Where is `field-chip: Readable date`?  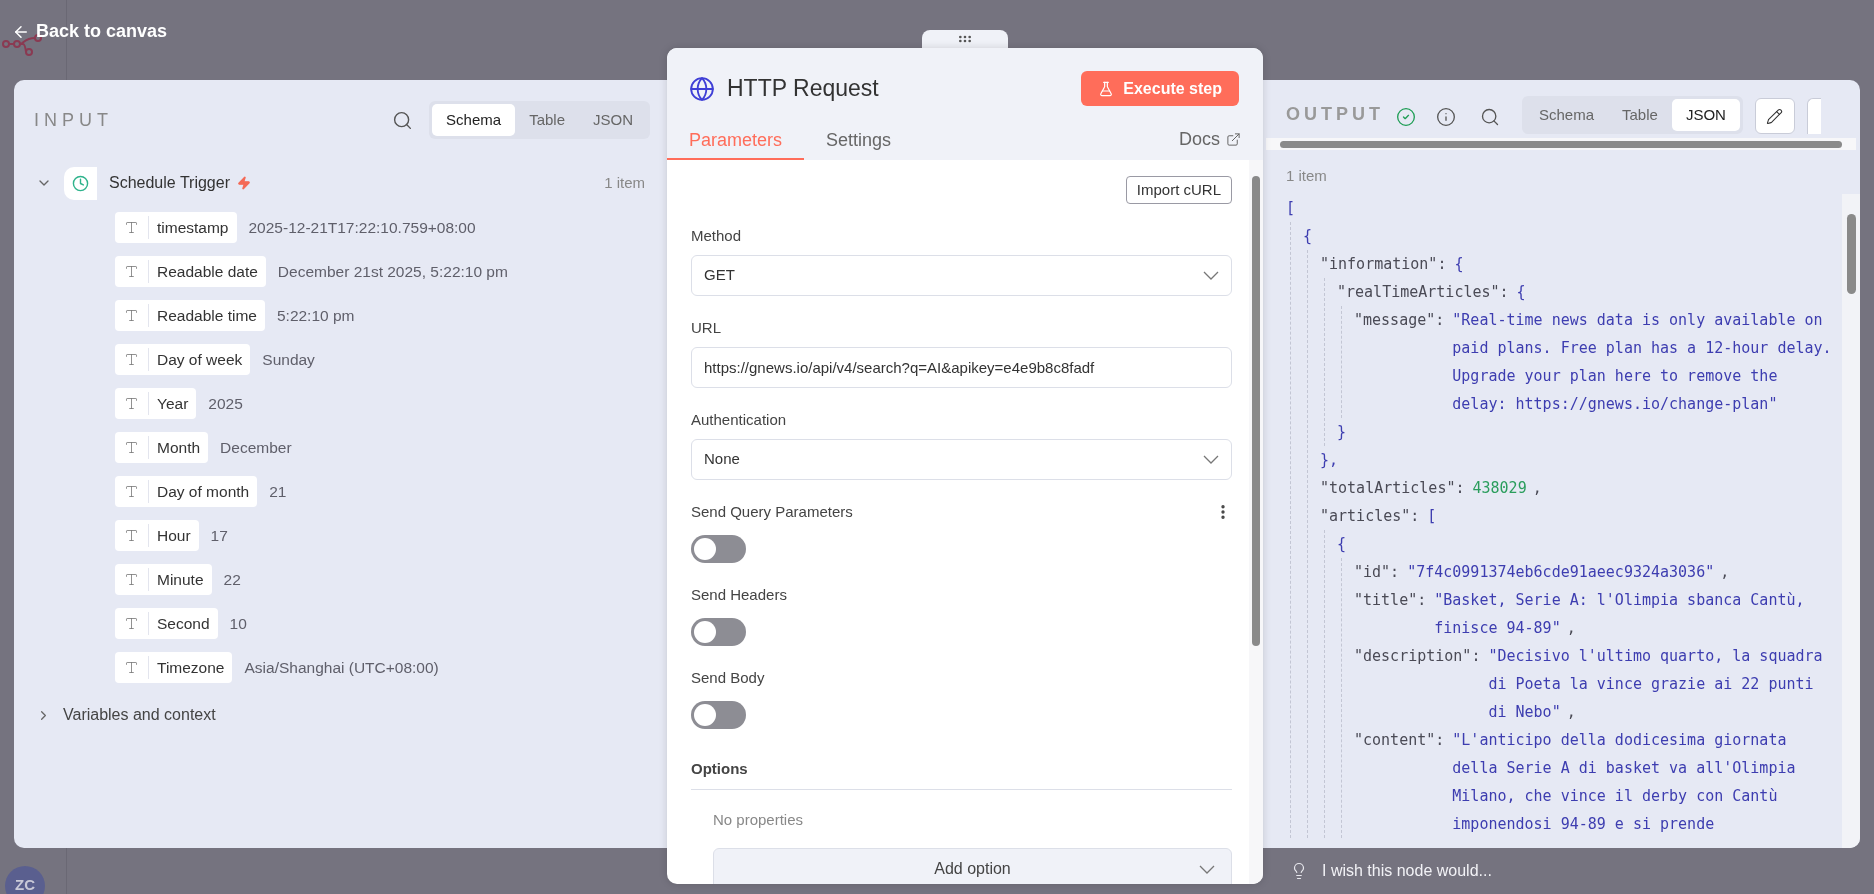 field-chip: Readable date is located at coordinates (190, 271).